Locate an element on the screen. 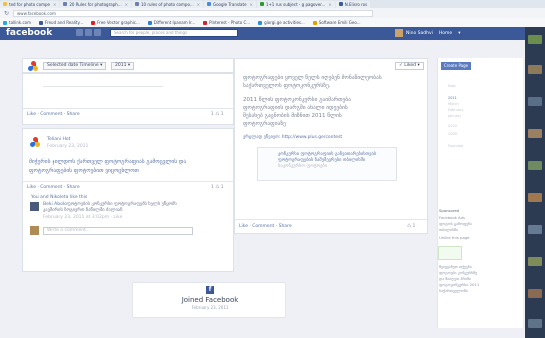  post-text: შესახებ გაცნობის მიზნით 2011 წლის is located at coordinates (292, 116).